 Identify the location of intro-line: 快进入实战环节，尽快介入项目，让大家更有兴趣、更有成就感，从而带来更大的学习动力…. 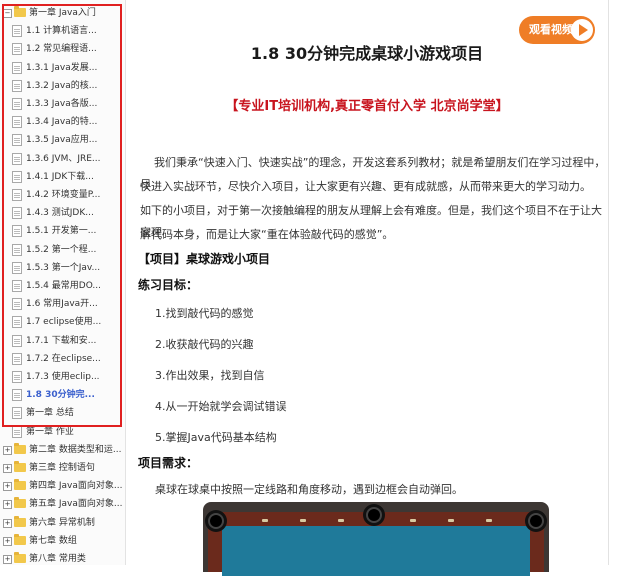
(365, 186).